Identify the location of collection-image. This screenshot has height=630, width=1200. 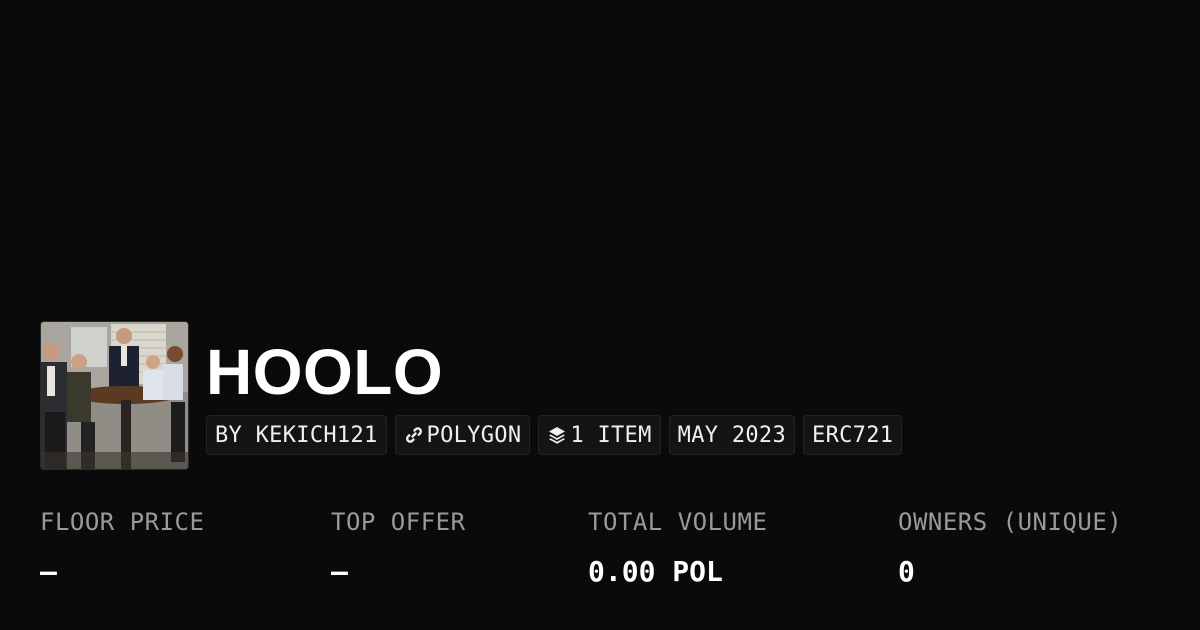
(114, 395).